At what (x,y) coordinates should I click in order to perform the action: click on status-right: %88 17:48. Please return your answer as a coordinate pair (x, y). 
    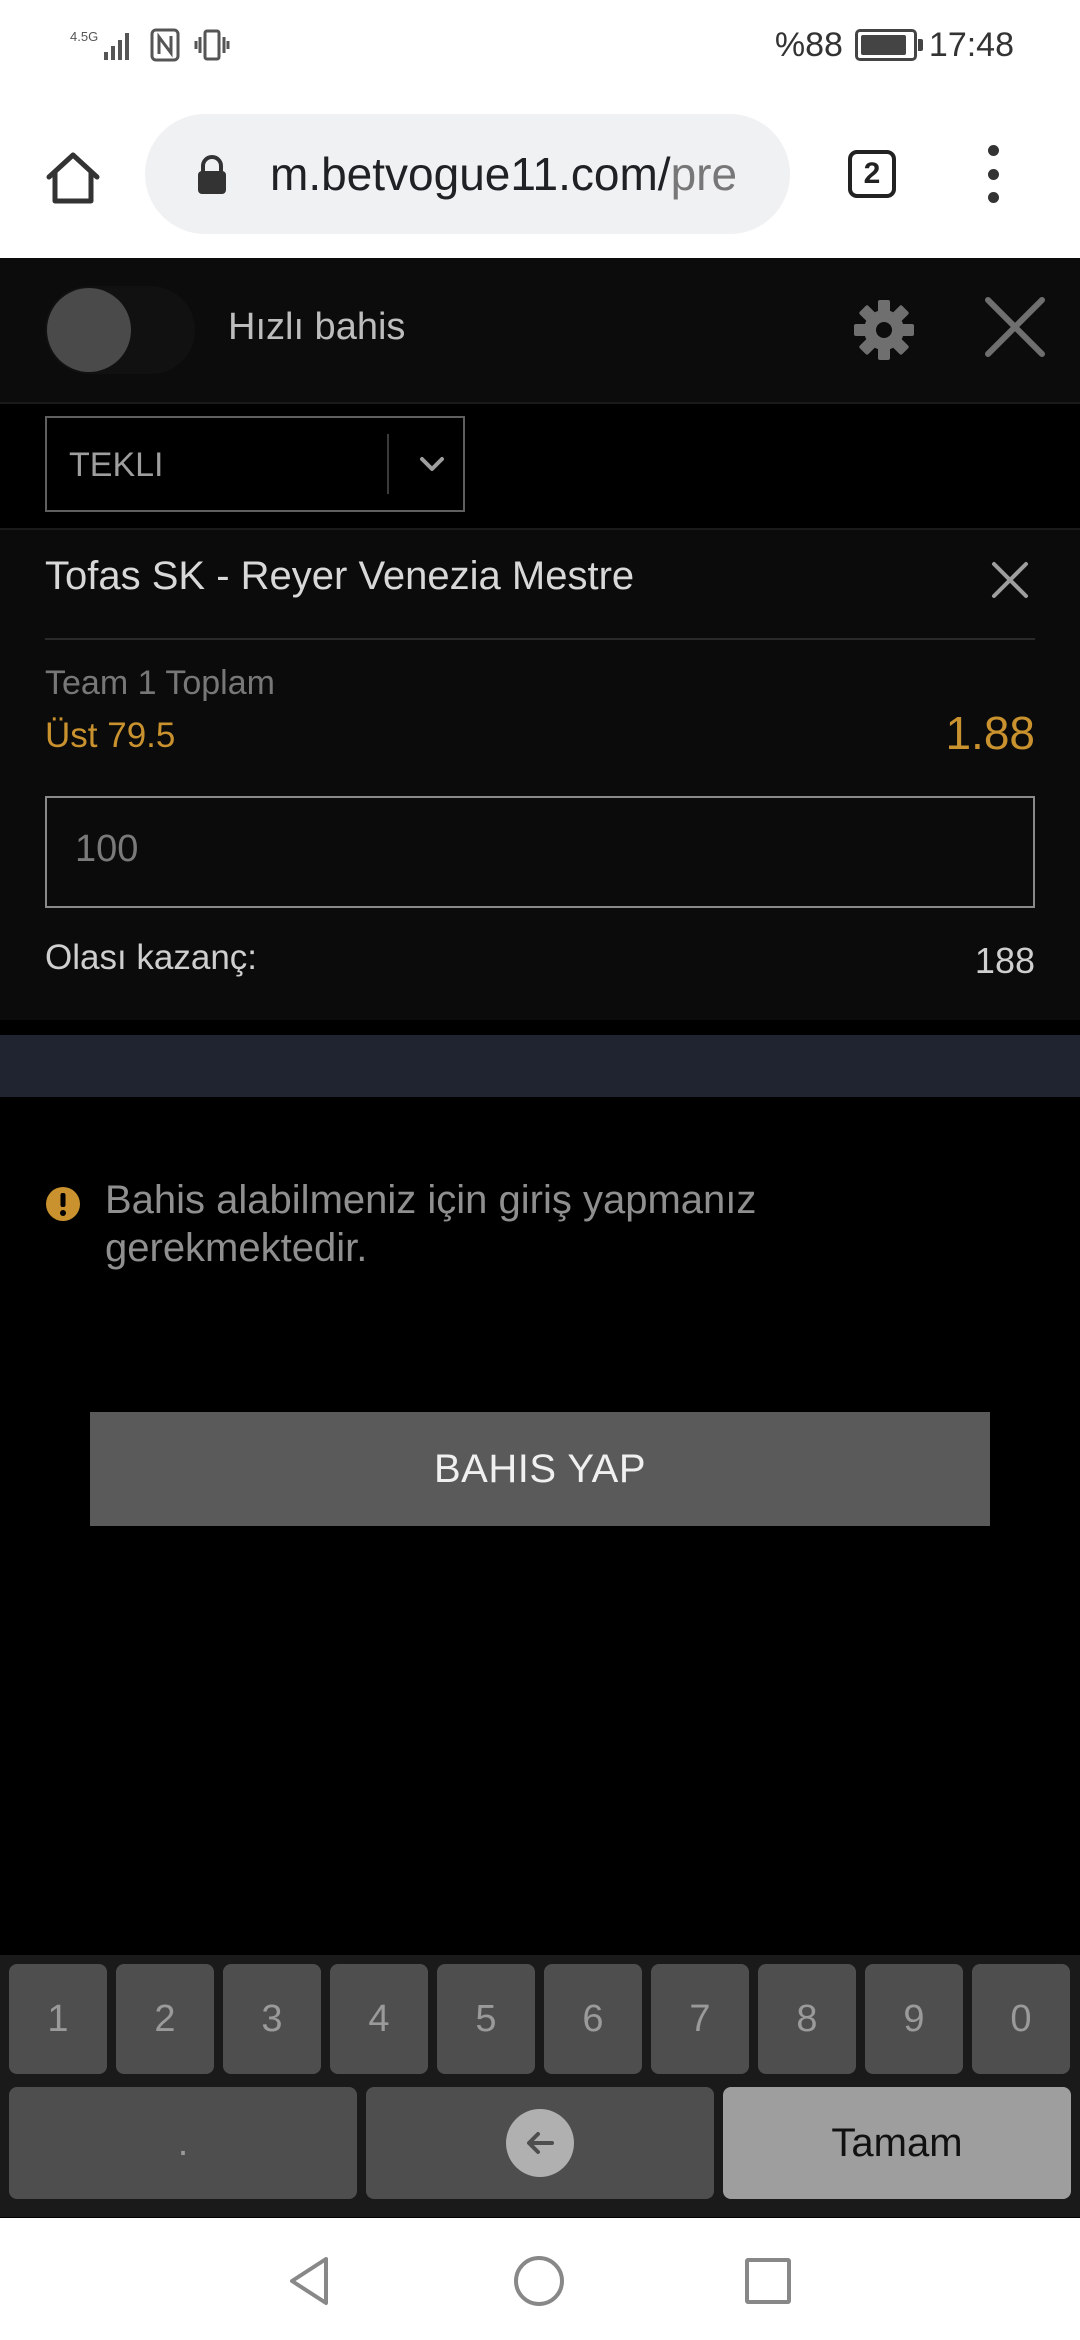
    Looking at the image, I should click on (894, 45).